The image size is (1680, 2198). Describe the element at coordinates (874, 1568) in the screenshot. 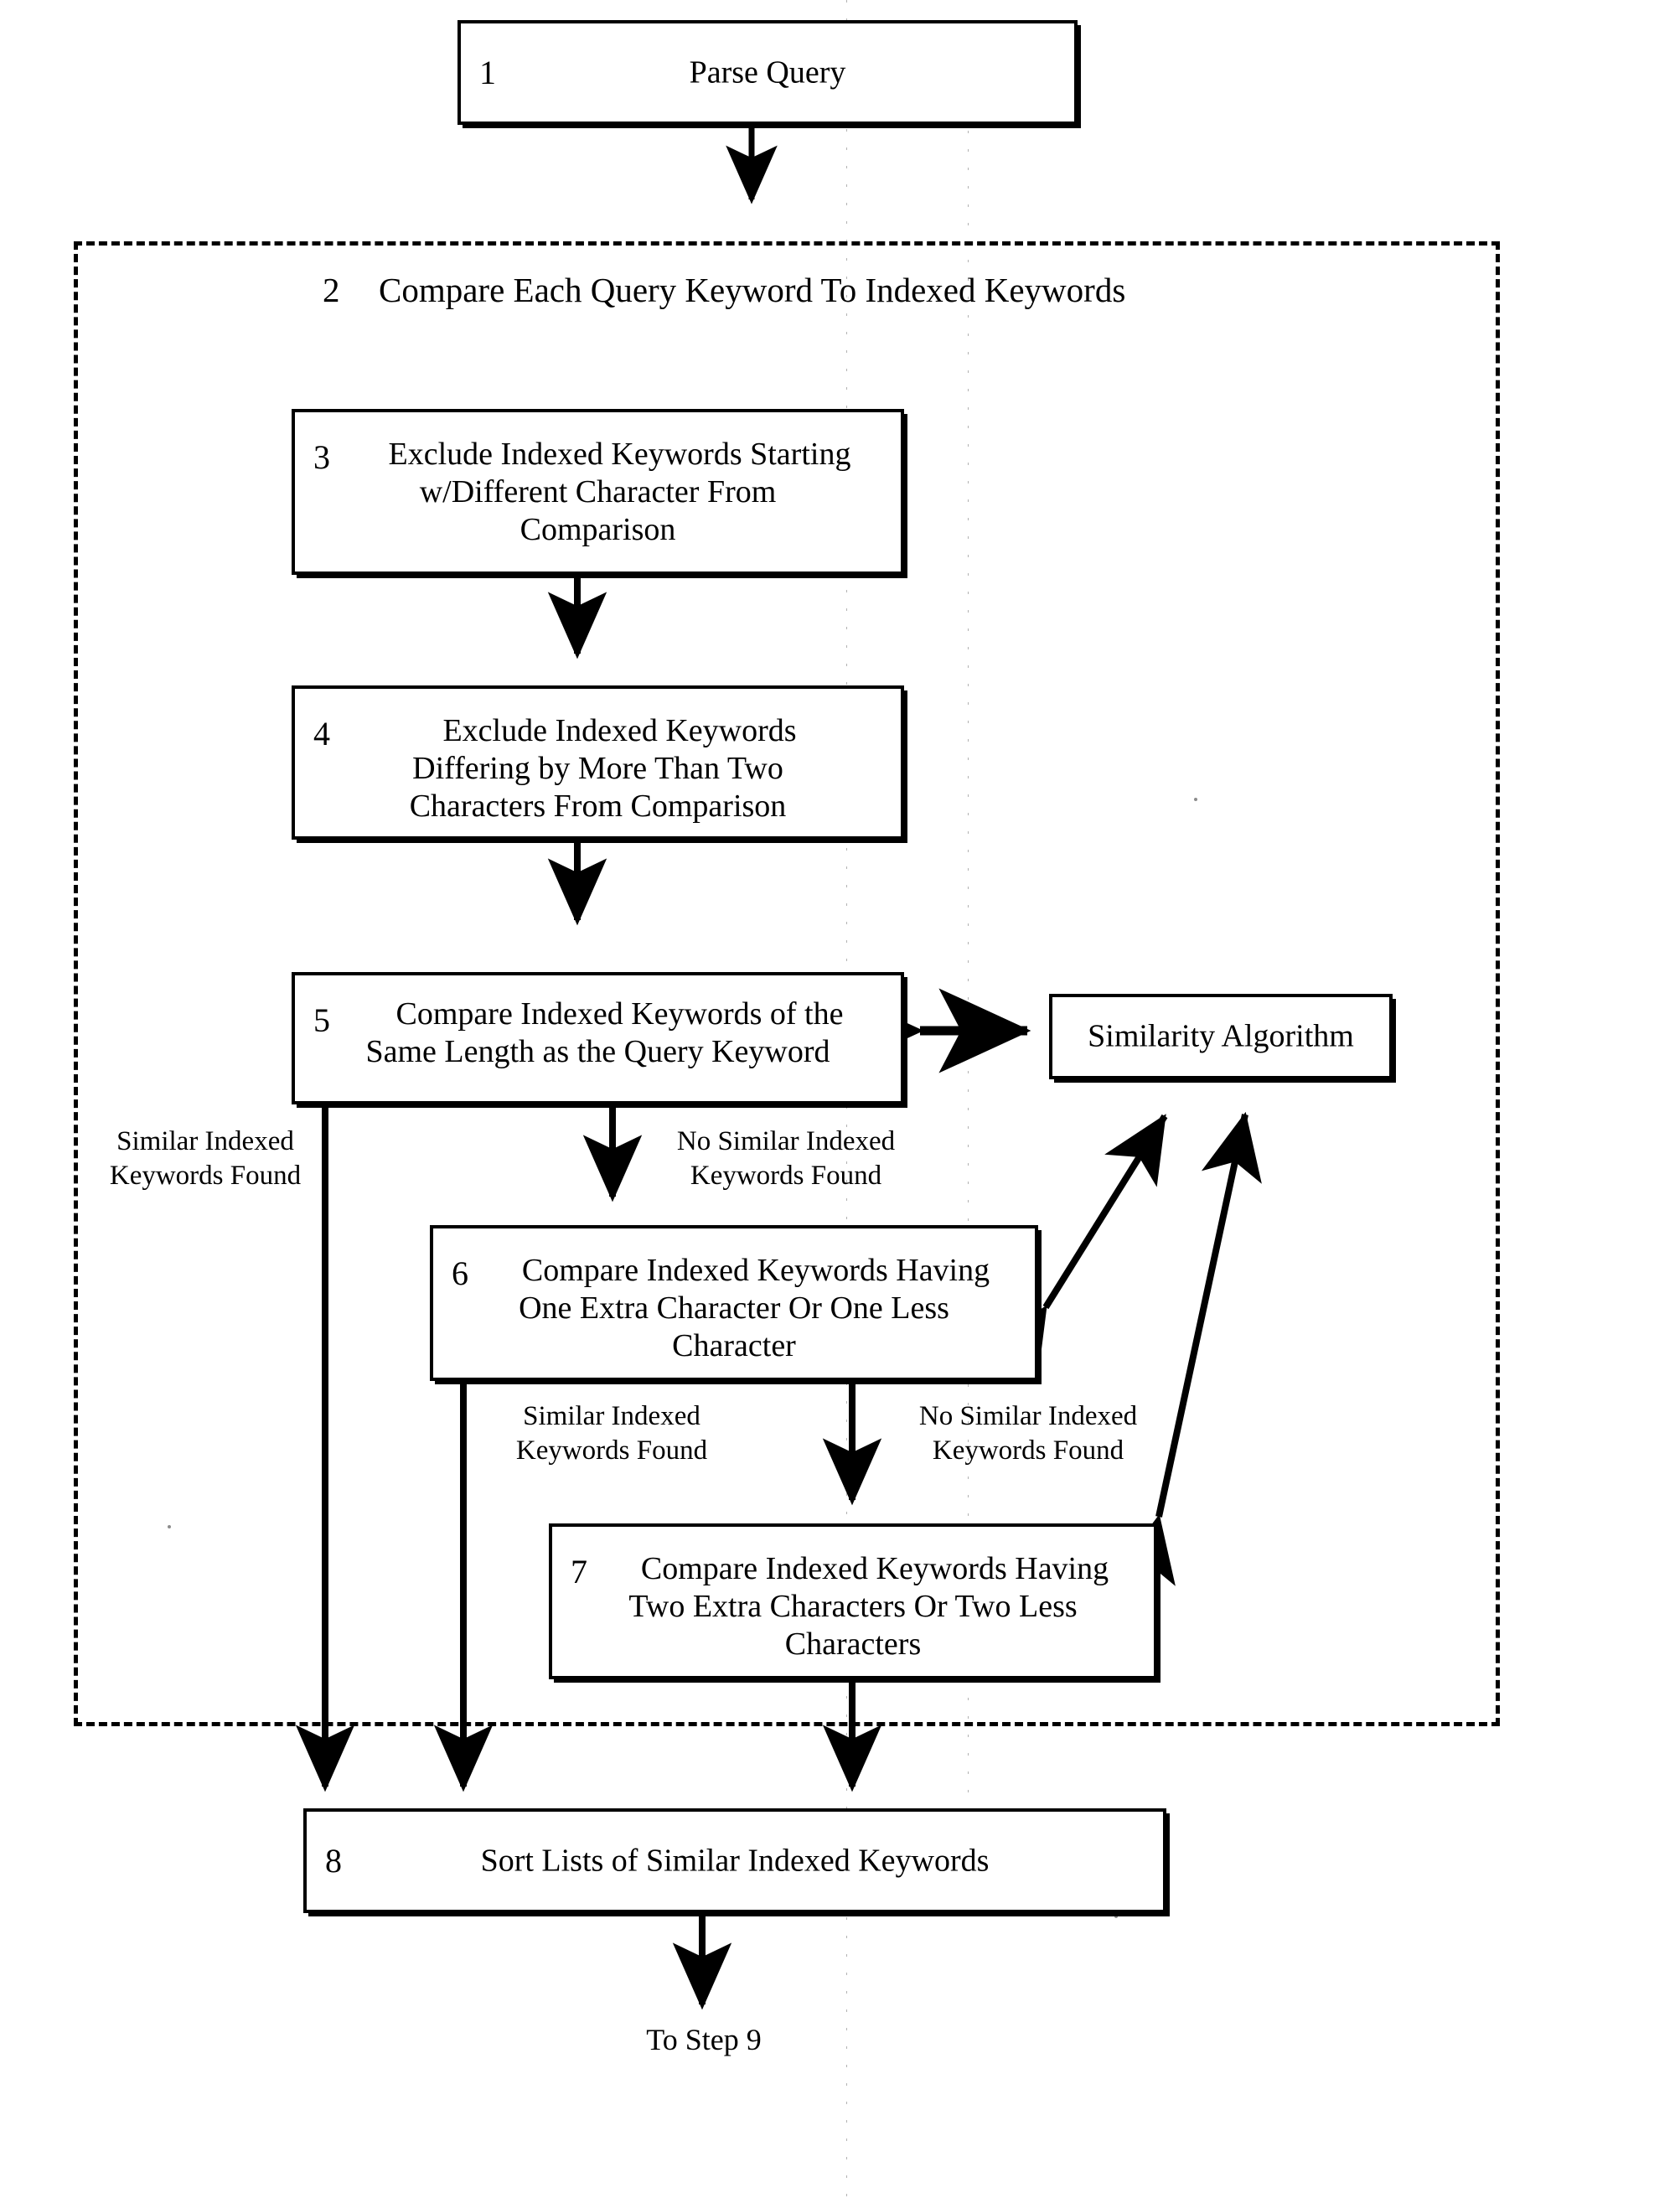

I see `box-7-line-1: Compare Indexed Keywords Having` at that location.